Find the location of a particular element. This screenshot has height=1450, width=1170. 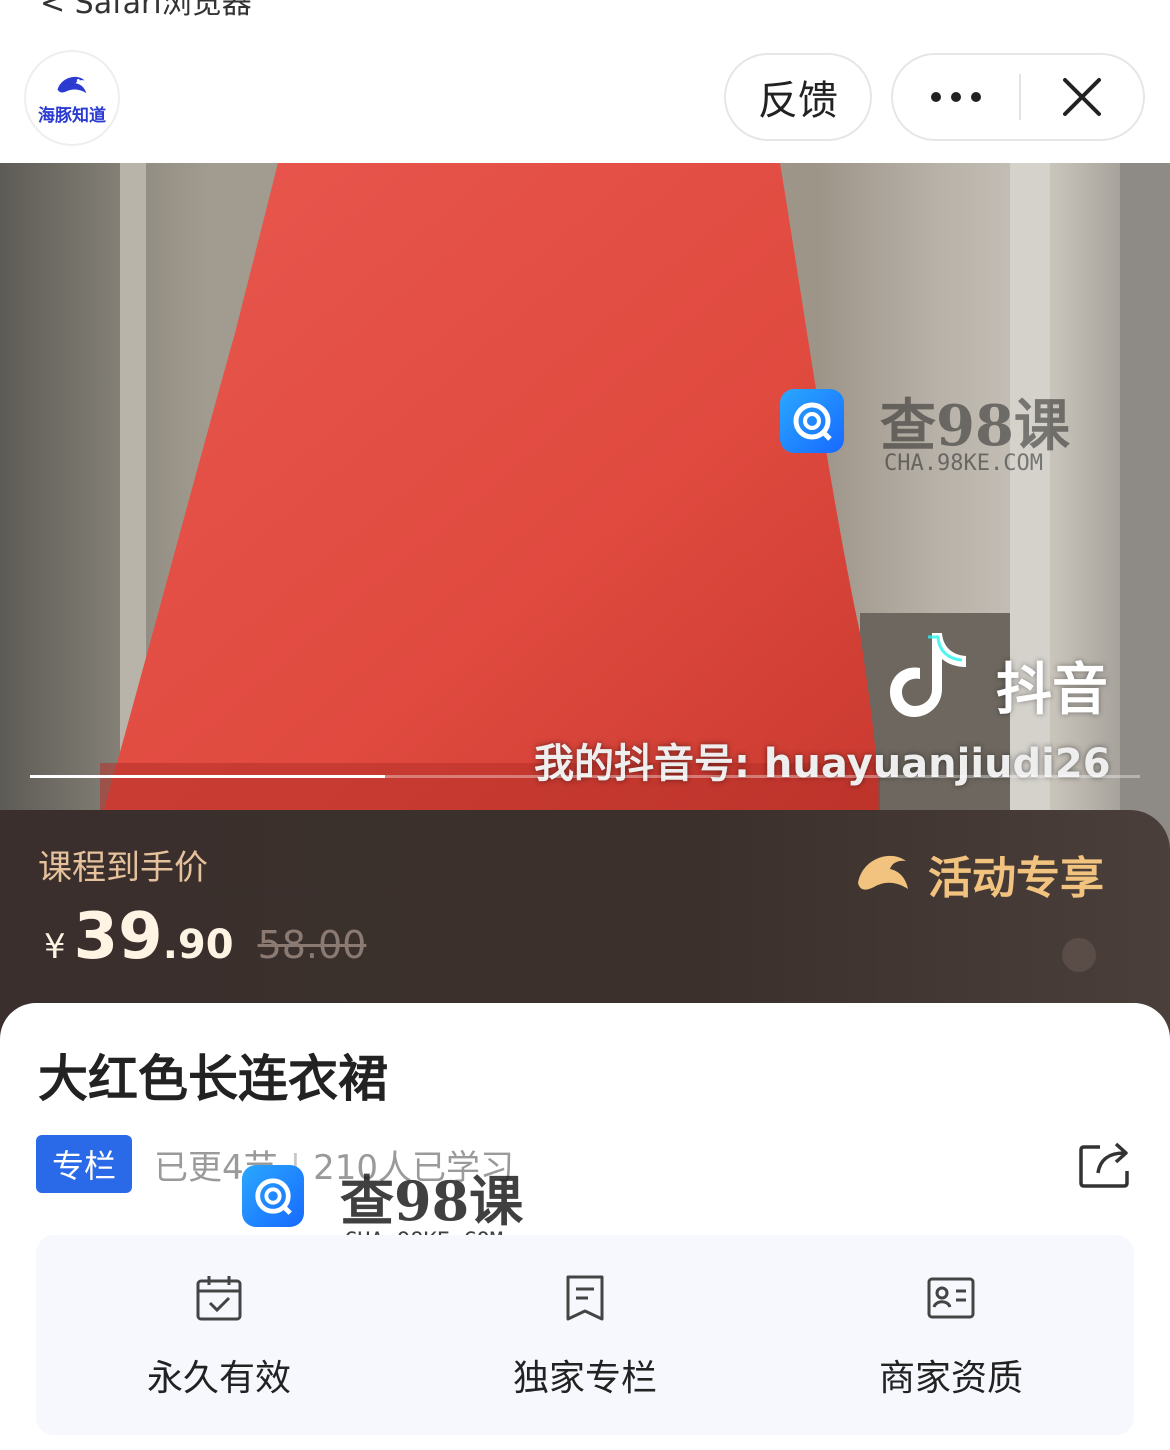

share-icon is located at coordinates (1106, 1164).